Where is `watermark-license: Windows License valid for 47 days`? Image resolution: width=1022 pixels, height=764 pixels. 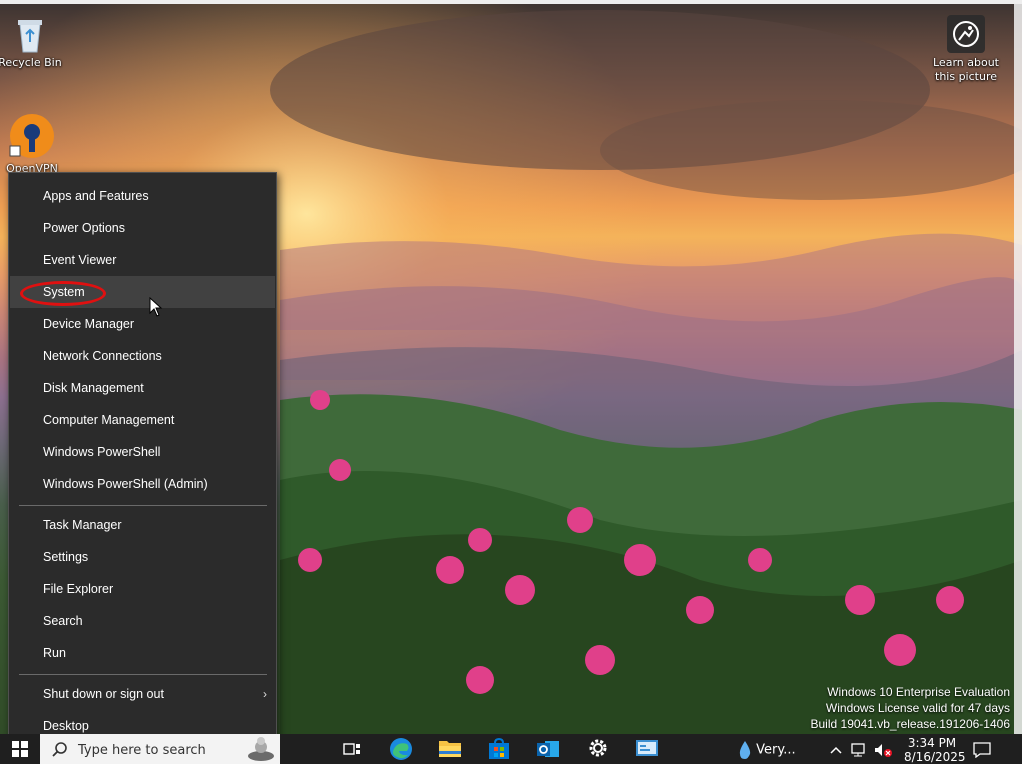
watermark-license: Windows License valid for 47 days is located at coordinates (917, 708).